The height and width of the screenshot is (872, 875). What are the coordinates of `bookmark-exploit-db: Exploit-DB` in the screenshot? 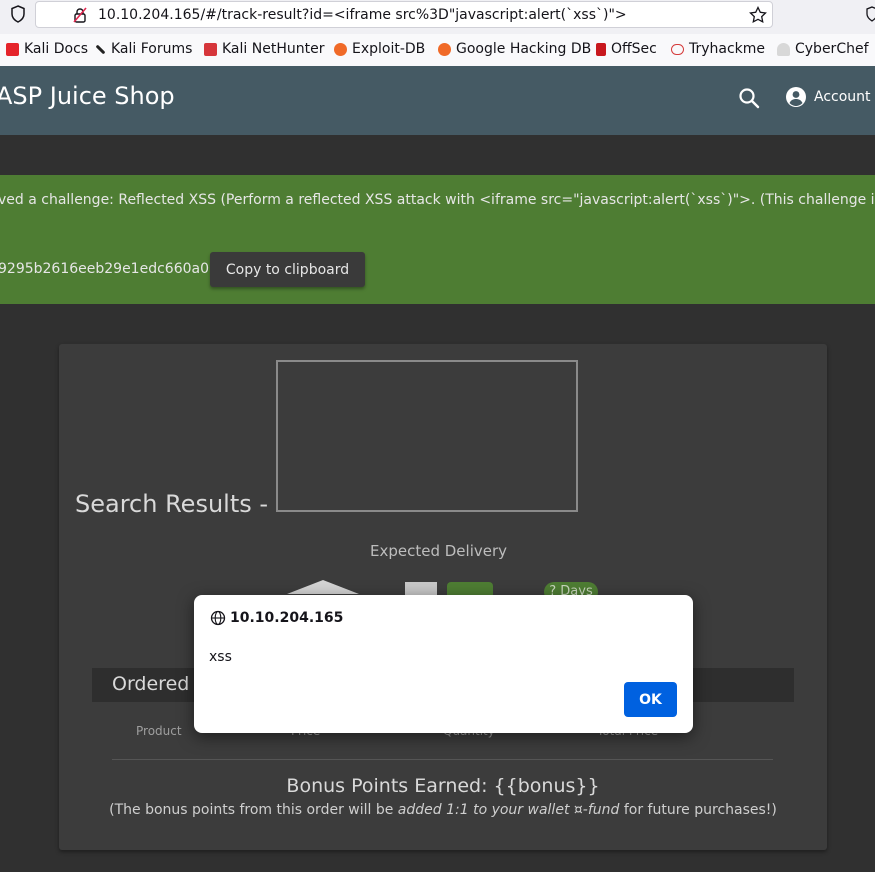 It's located at (379, 49).